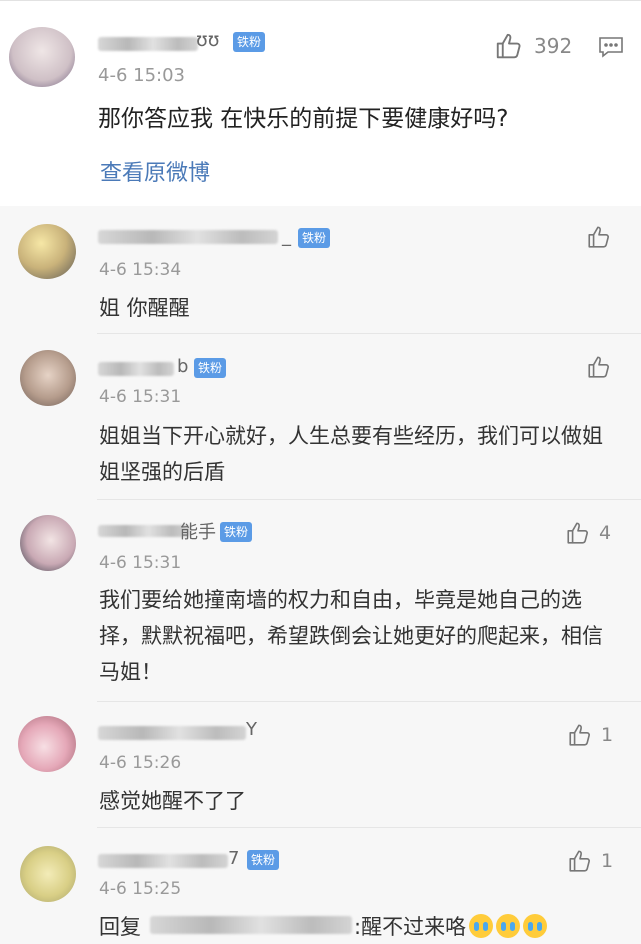 This screenshot has width=641, height=944. What do you see at coordinates (351, 454) in the screenshot?
I see `comment-text: 姐姐当下开心就好，人生总要有些经历，我们可以做姐姐坚强的后盾` at bounding box center [351, 454].